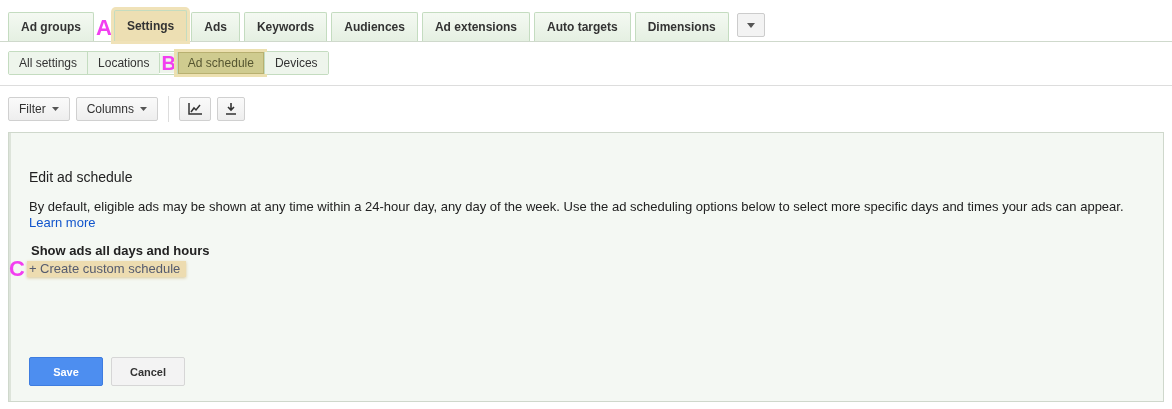 Image resolution: width=1172 pixels, height=409 pixels. What do you see at coordinates (121, 250) in the screenshot?
I see `schedule-option-label: Show ads all days and hours` at bounding box center [121, 250].